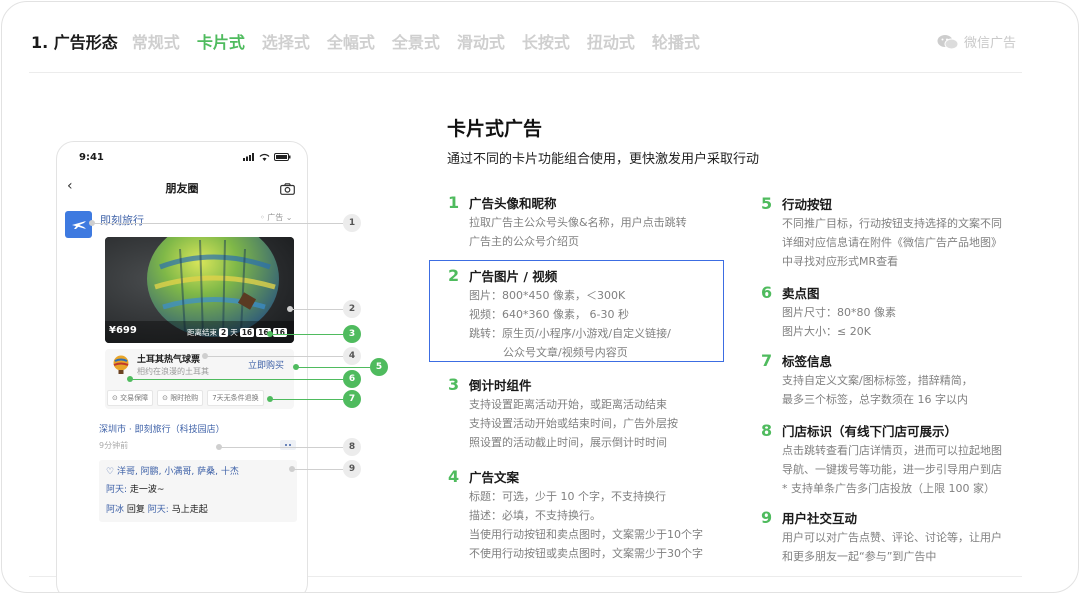 Image resolution: width=1080 pixels, height=594 pixels. I want to click on callout-badge-8: 8, so click(352, 447).